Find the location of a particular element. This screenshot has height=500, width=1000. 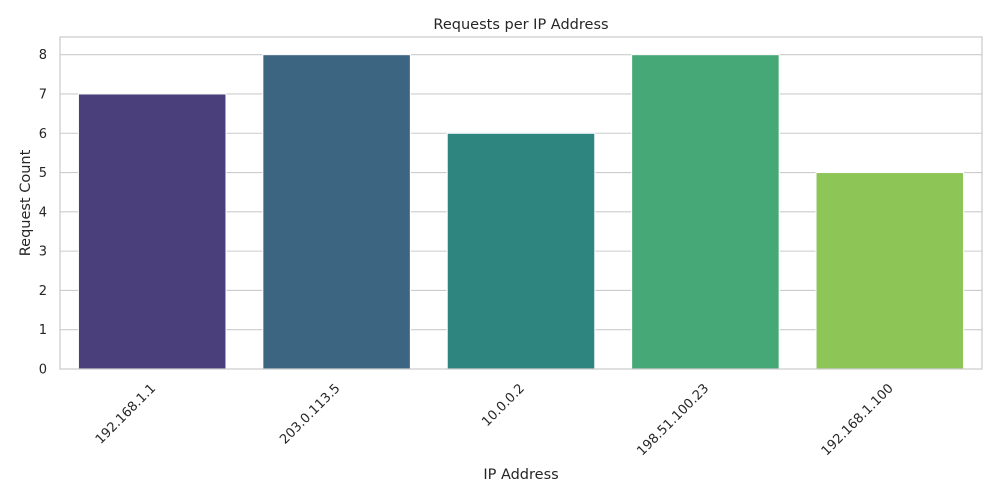

y-axis-label: Request Count is located at coordinates (26, 202).